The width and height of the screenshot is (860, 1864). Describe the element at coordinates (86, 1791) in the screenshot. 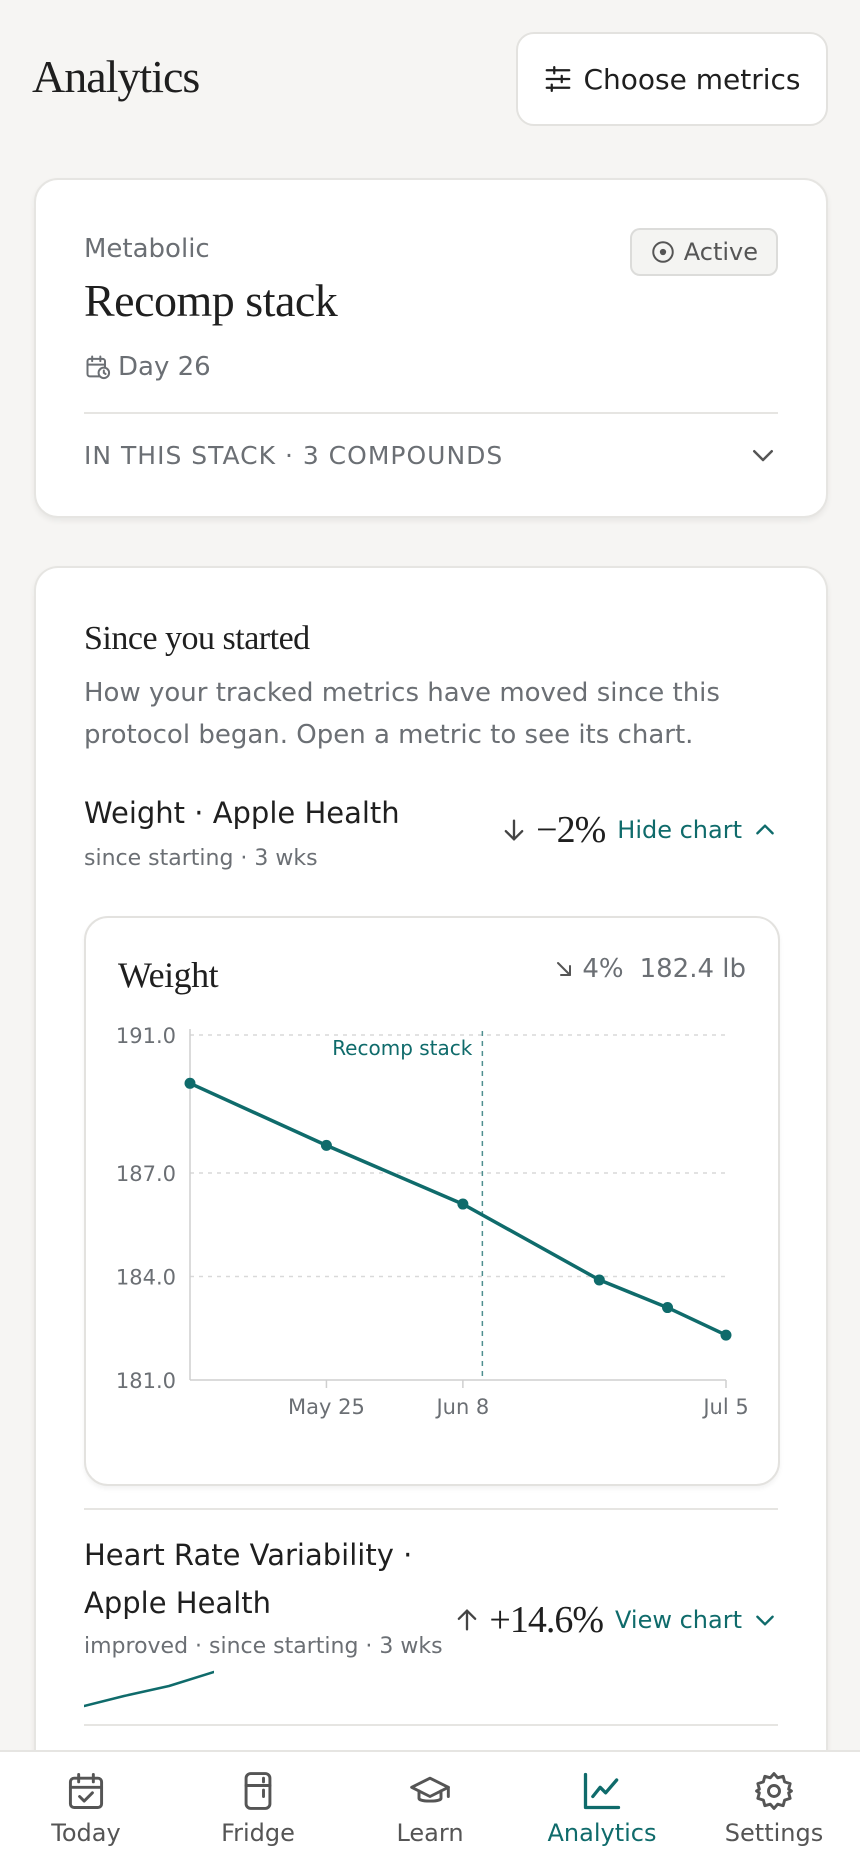

I see `calendar-check-icon` at that location.